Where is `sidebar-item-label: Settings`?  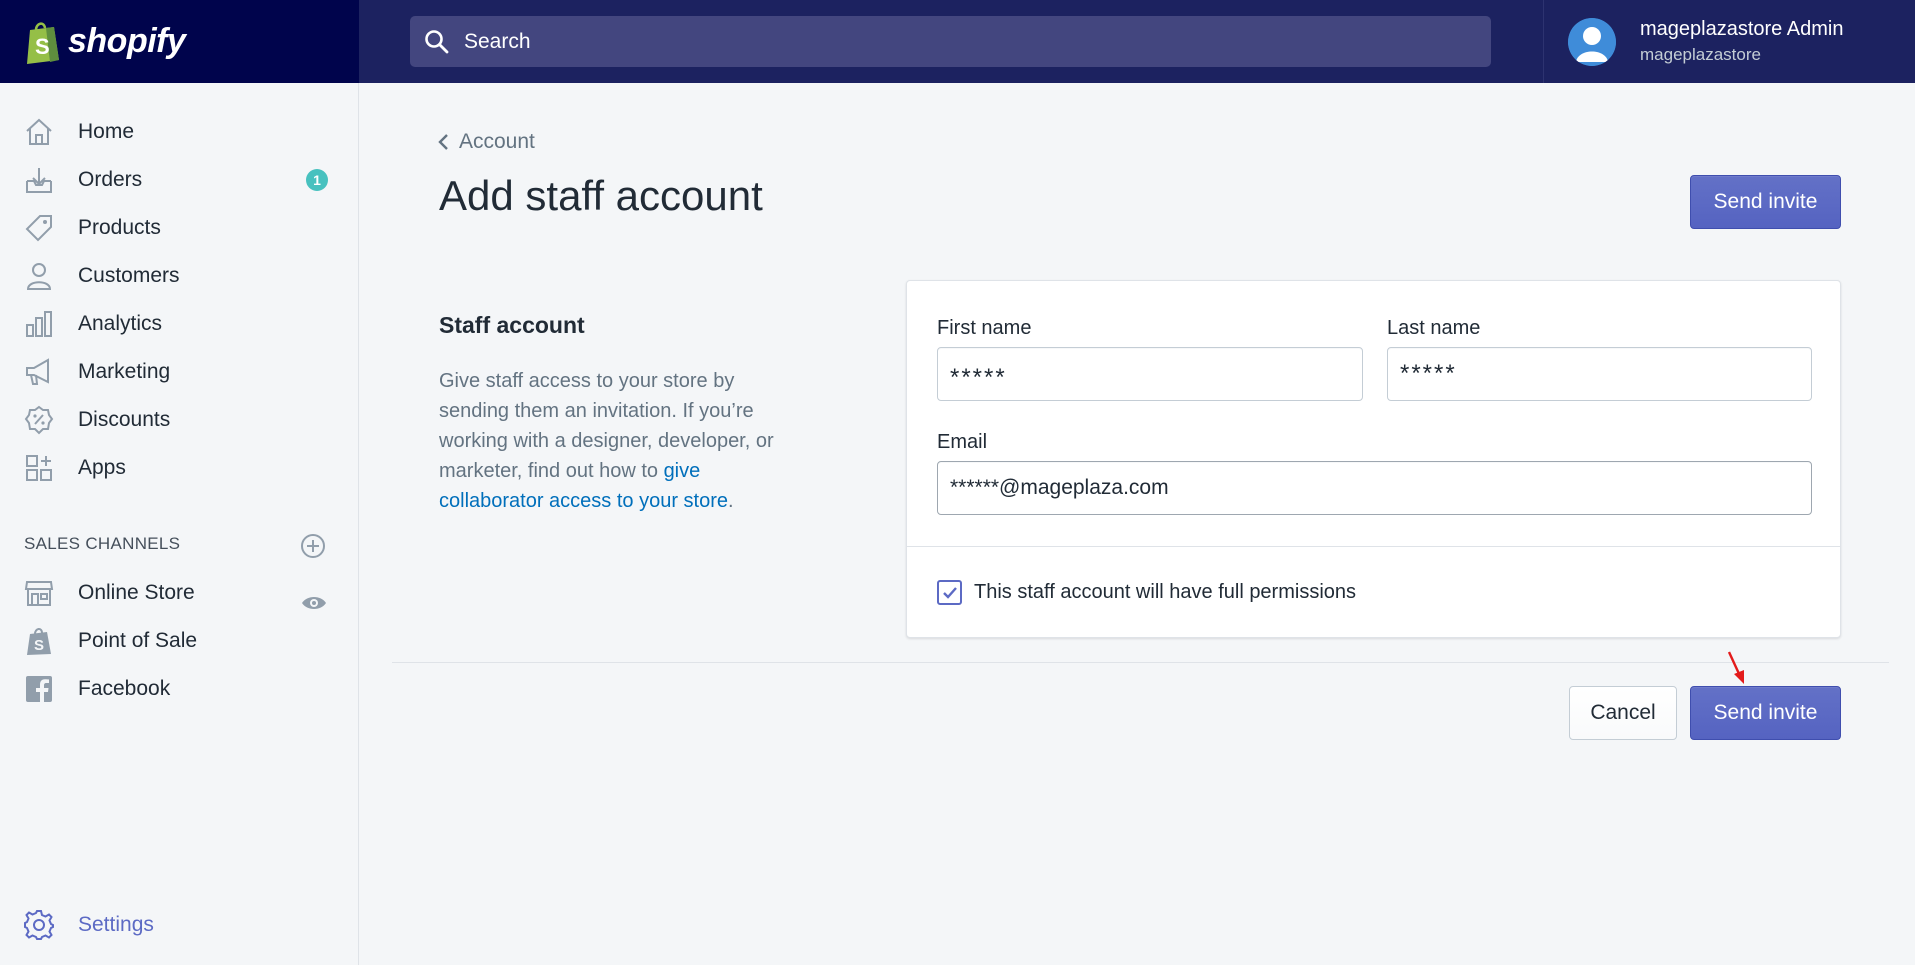 sidebar-item-label: Settings is located at coordinates (116, 924).